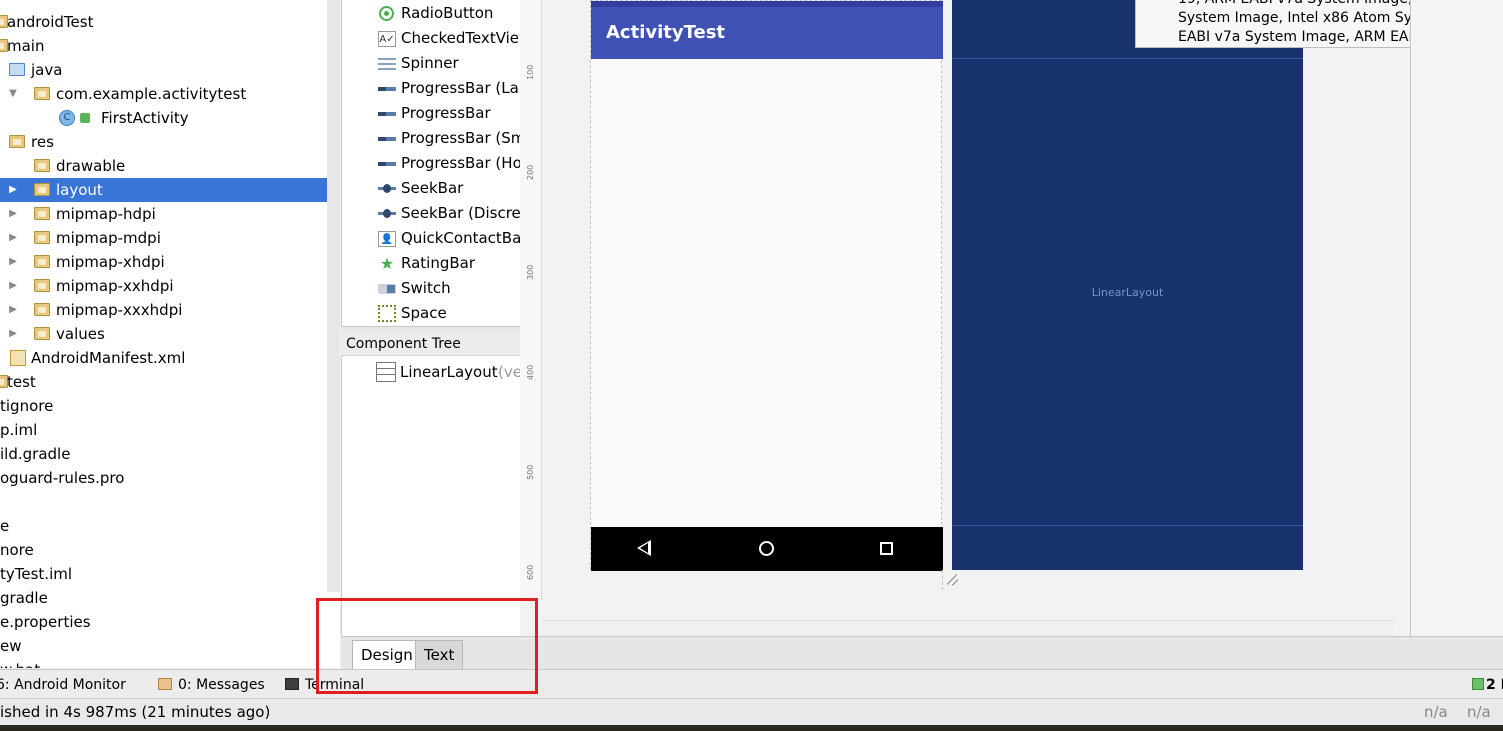 The image size is (1503, 731). Describe the element at coordinates (386, 372) in the screenshot. I see `linear-layout-icon` at that location.